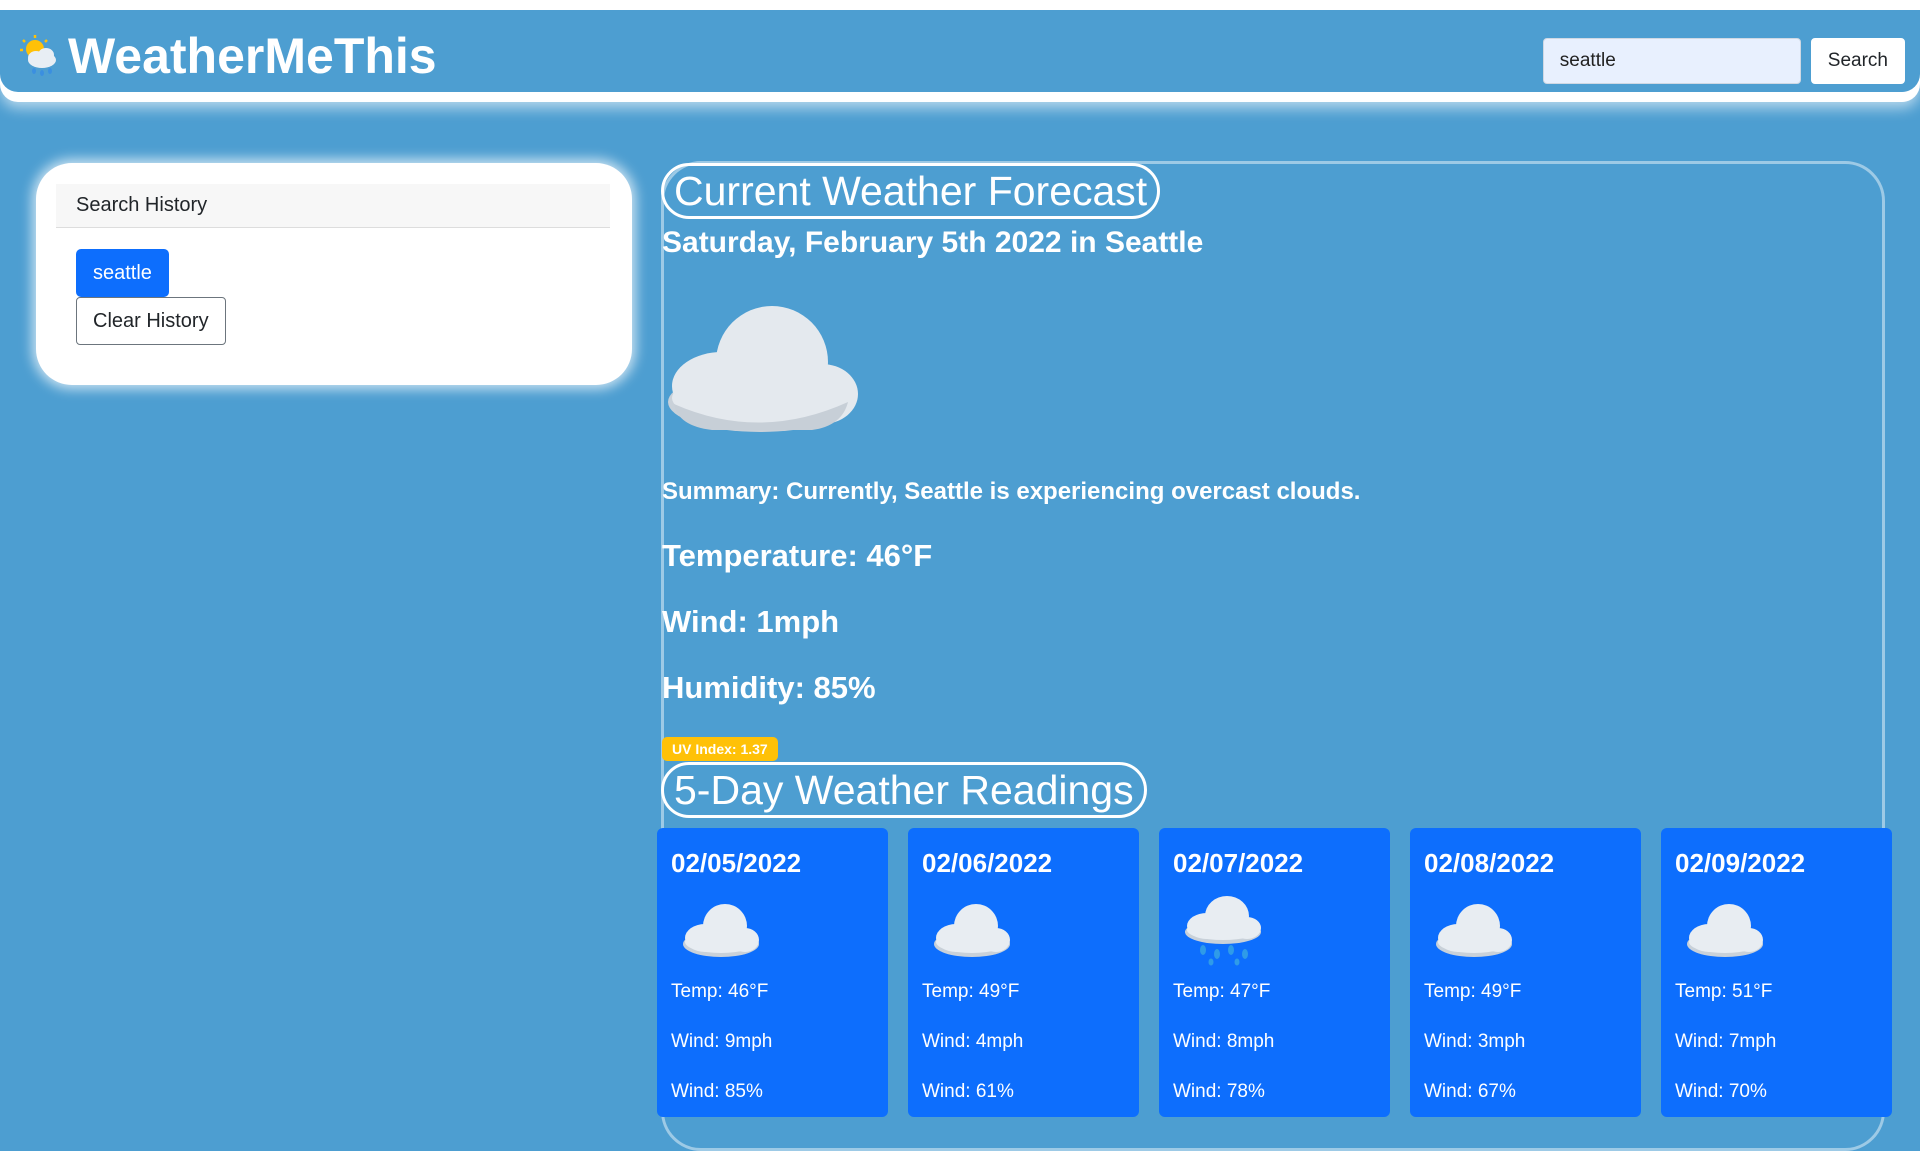  I want to click on search-history-header: Search History, so click(333, 206).